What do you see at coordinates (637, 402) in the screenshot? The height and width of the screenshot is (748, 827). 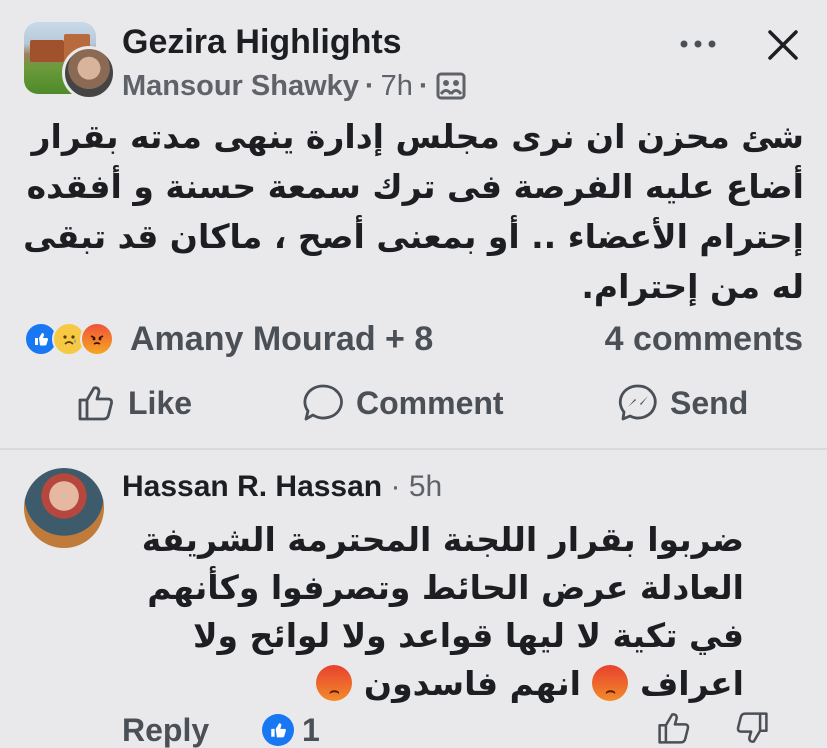 I see `messenger-icon` at bounding box center [637, 402].